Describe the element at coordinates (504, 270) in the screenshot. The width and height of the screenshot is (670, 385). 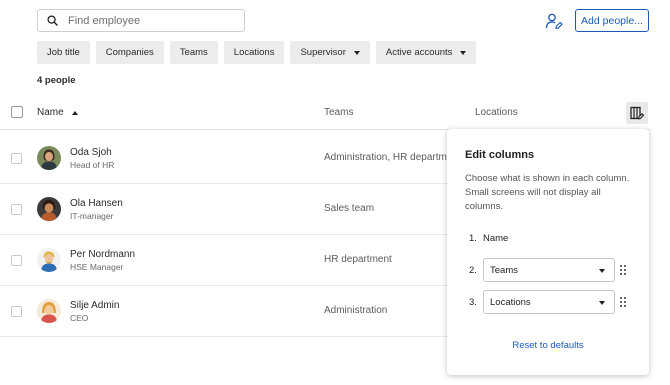
I see `select-value: Teams` at that location.